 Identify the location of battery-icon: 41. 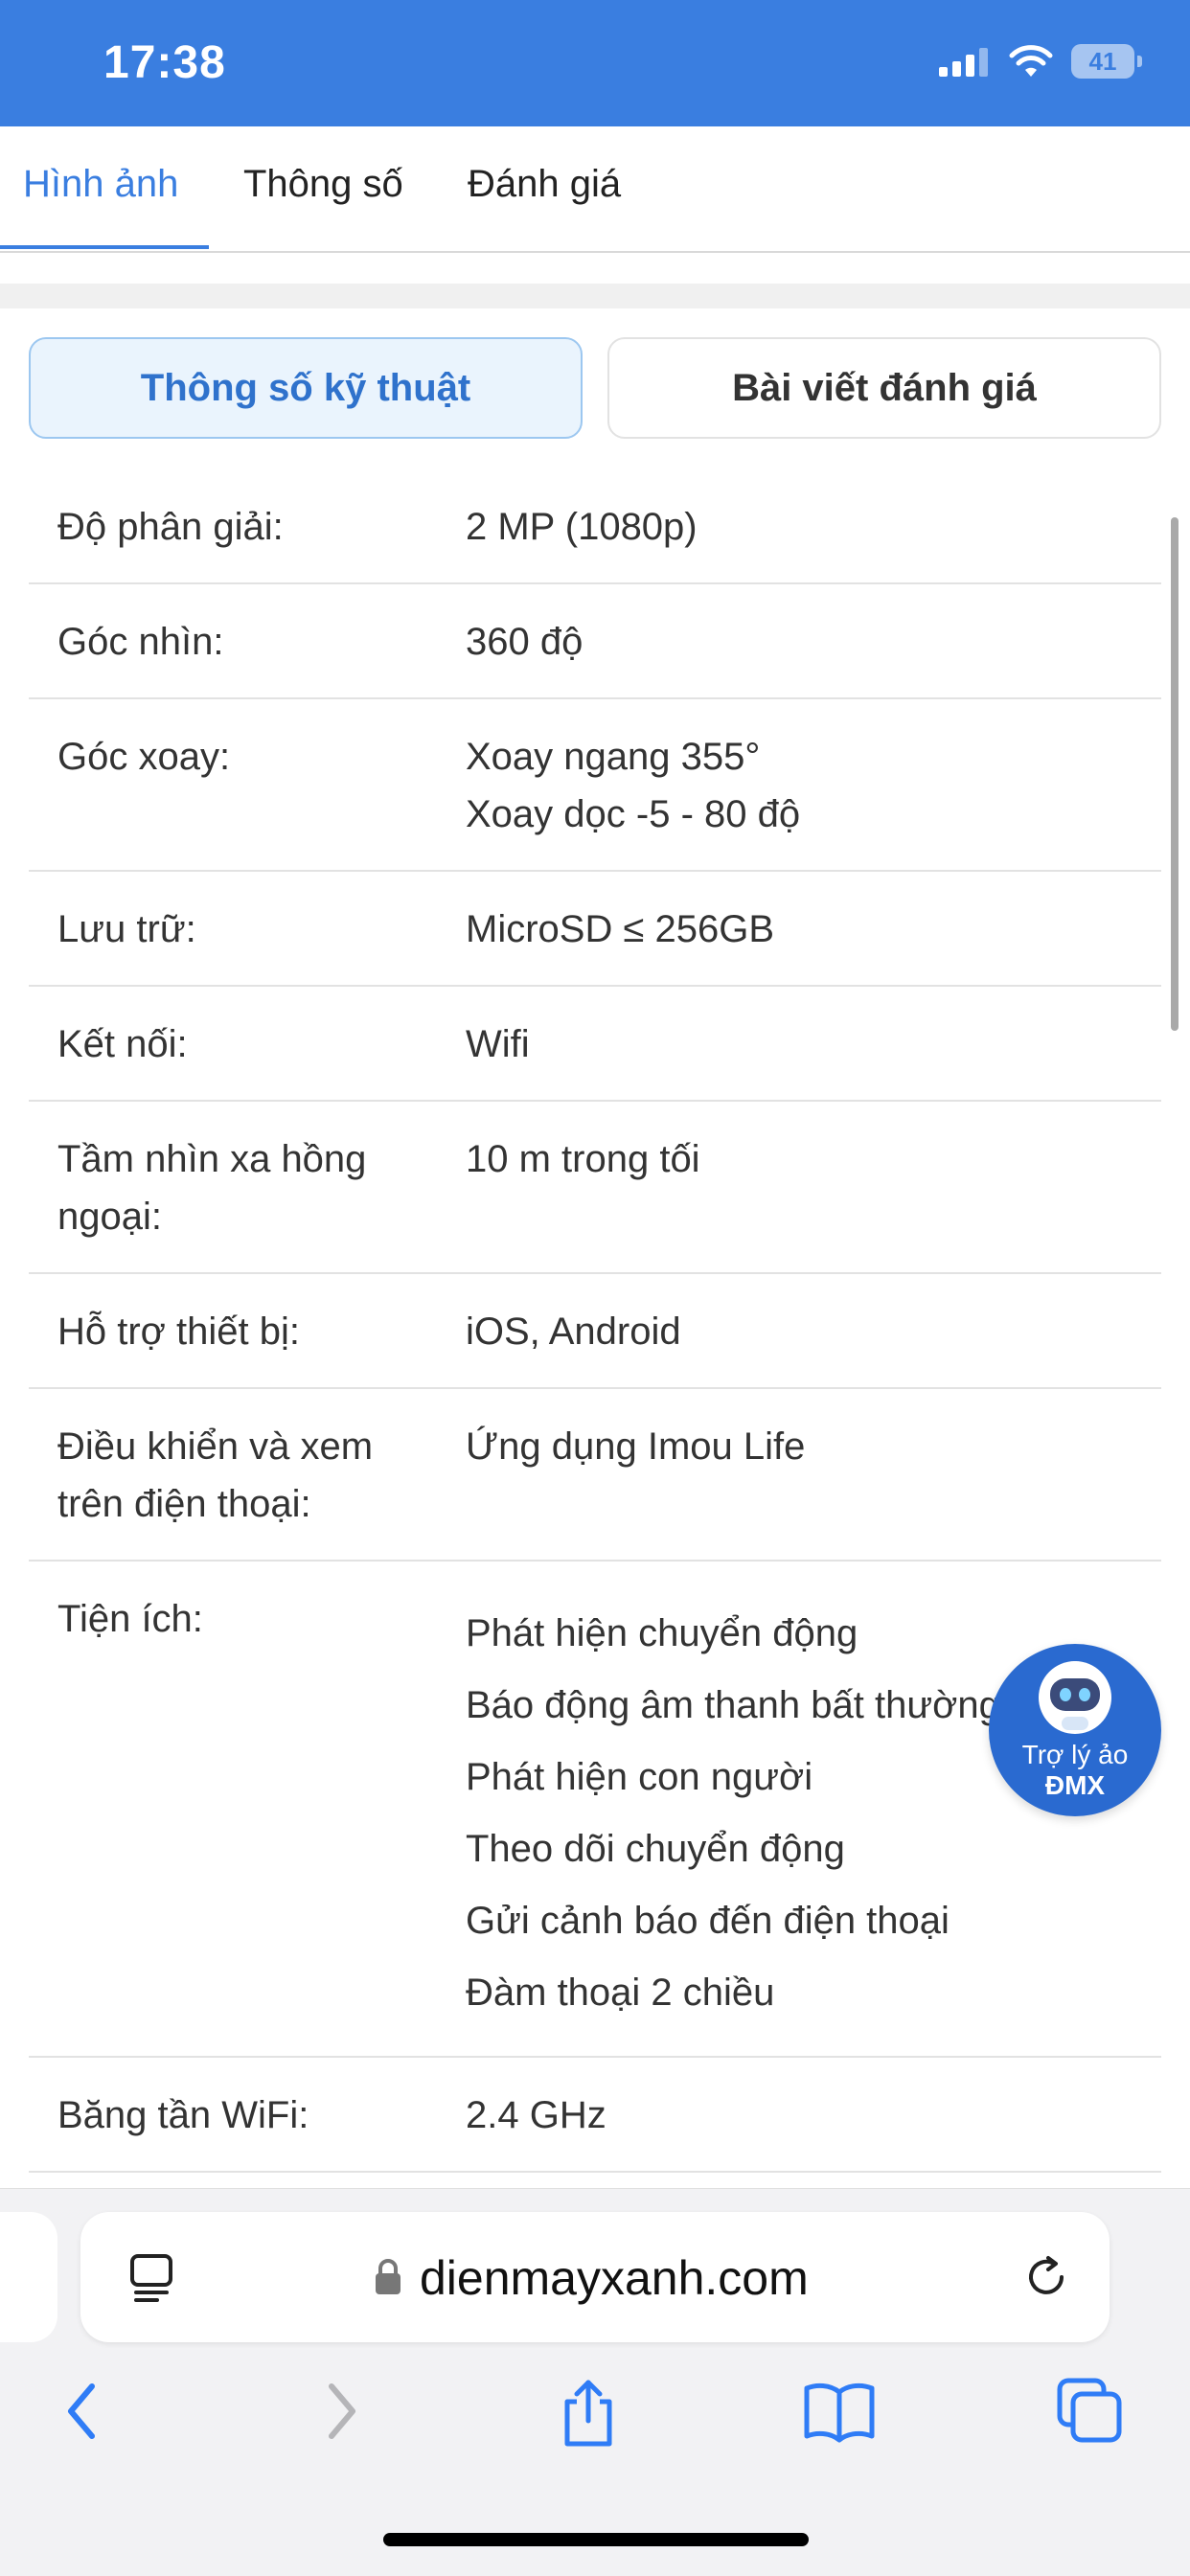
(1106, 62).